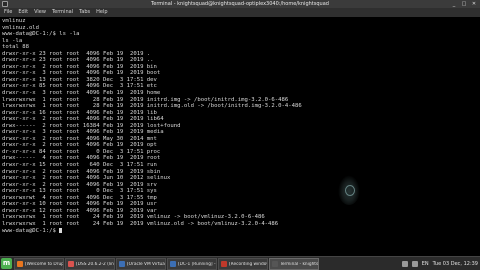  What do you see at coordinates (5, 4) in the screenshot?
I see `terminal-app-icon` at bounding box center [5, 4].